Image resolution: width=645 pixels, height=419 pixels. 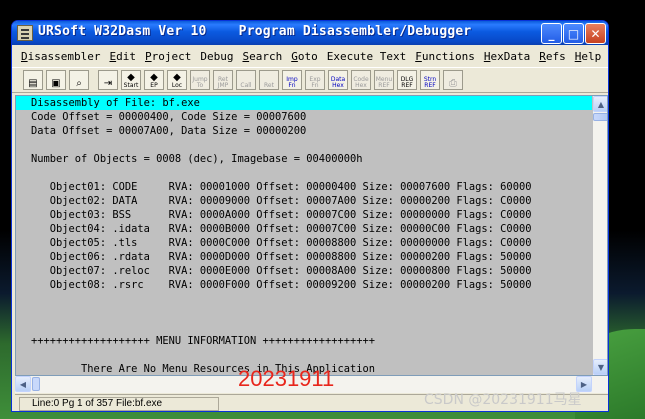 What do you see at coordinates (79, 80) in the screenshot?
I see `find-text-icon: ⌕` at bounding box center [79, 80].